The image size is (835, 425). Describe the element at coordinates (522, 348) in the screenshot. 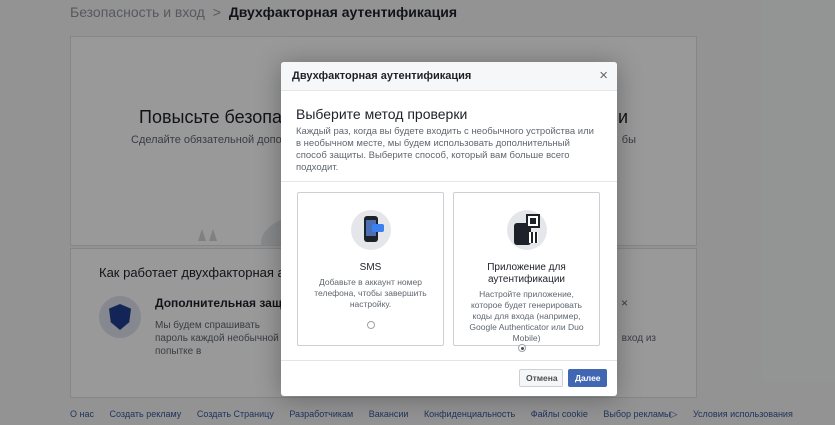

I see `option-app-radio` at that location.